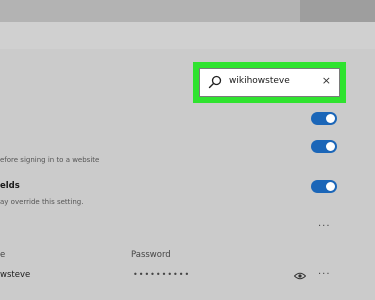 The height and width of the screenshot is (300, 375). Describe the element at coordinates (324, 275) in the screenshot. I see `row-more-options-button: ···` at that location.